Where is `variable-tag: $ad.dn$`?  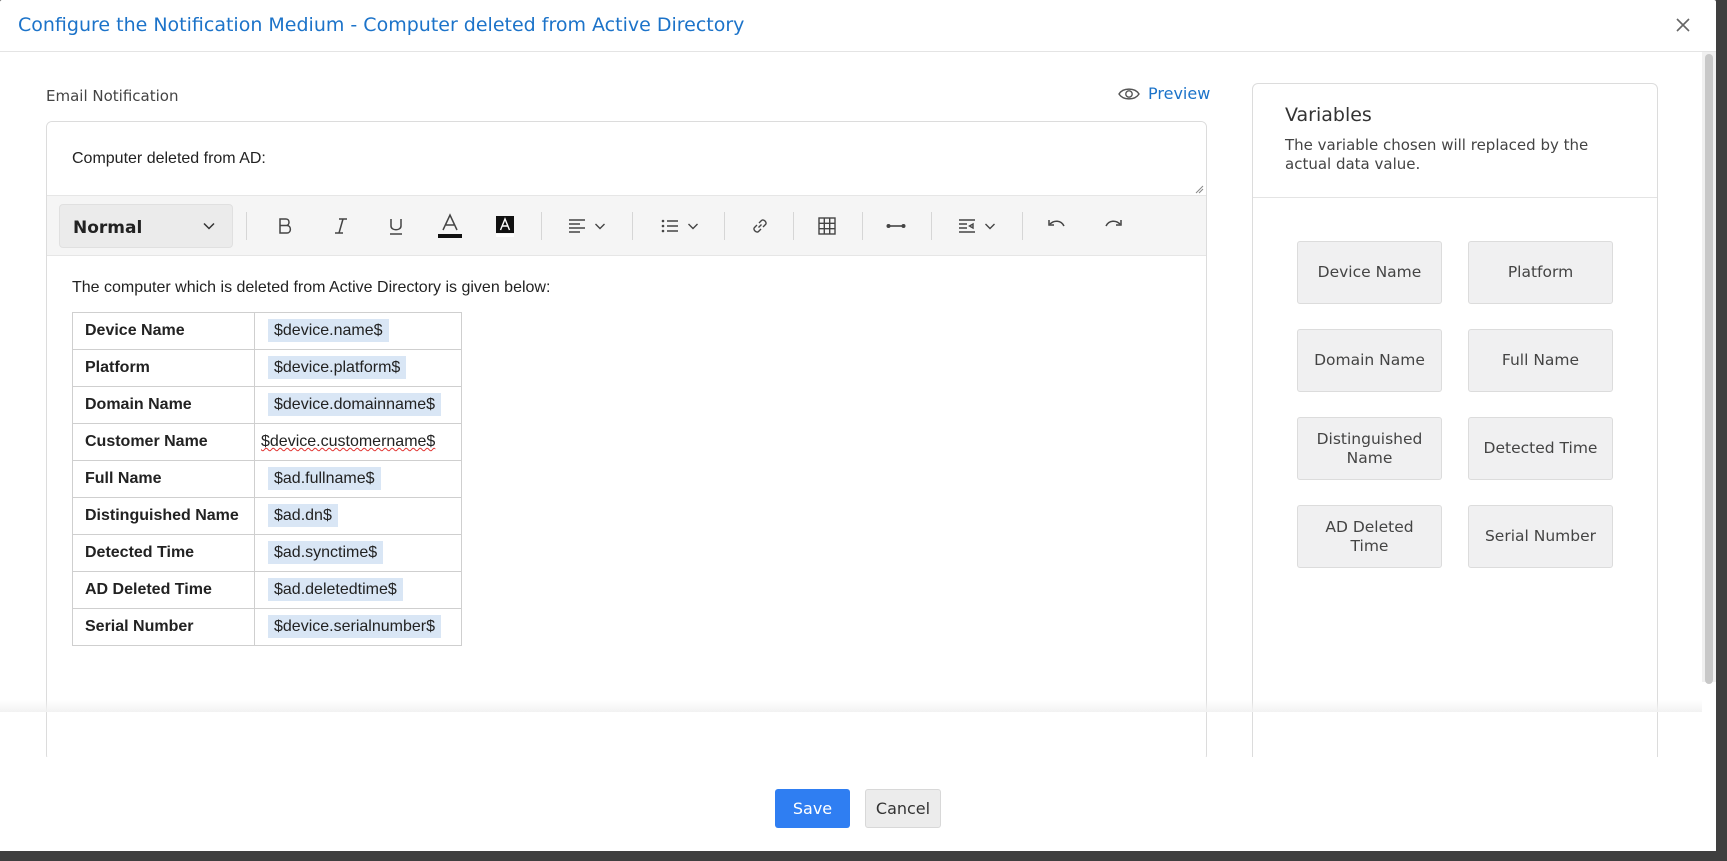
variable-tag: $ad.dn$ is located at coordinates (303, 515).